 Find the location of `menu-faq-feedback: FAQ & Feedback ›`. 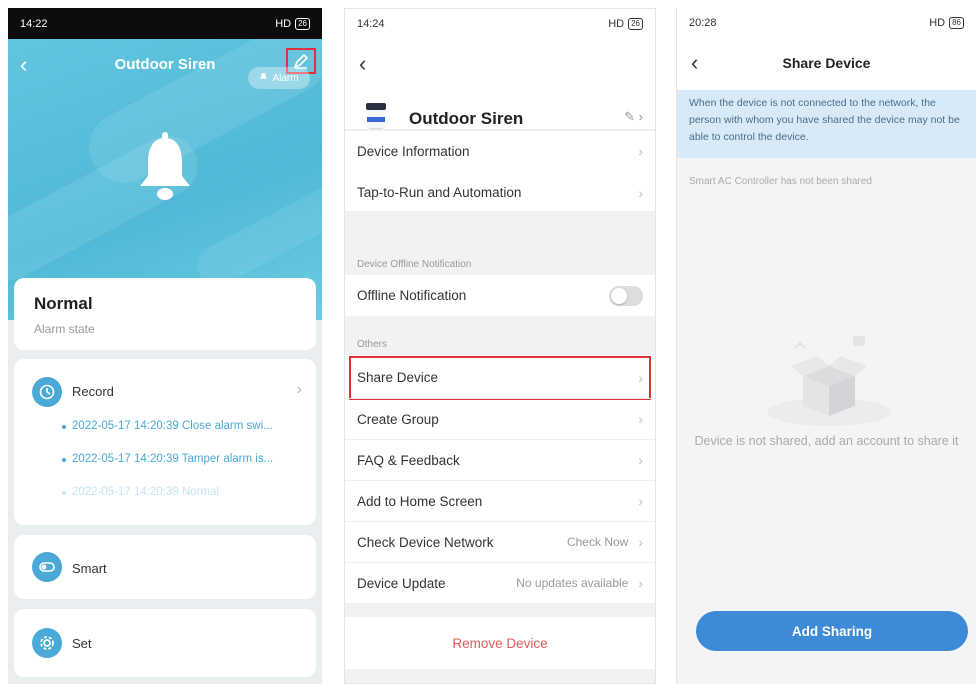

menu-faq-feedback: FAQ & Feedback › is located at coordinates (500, 459).